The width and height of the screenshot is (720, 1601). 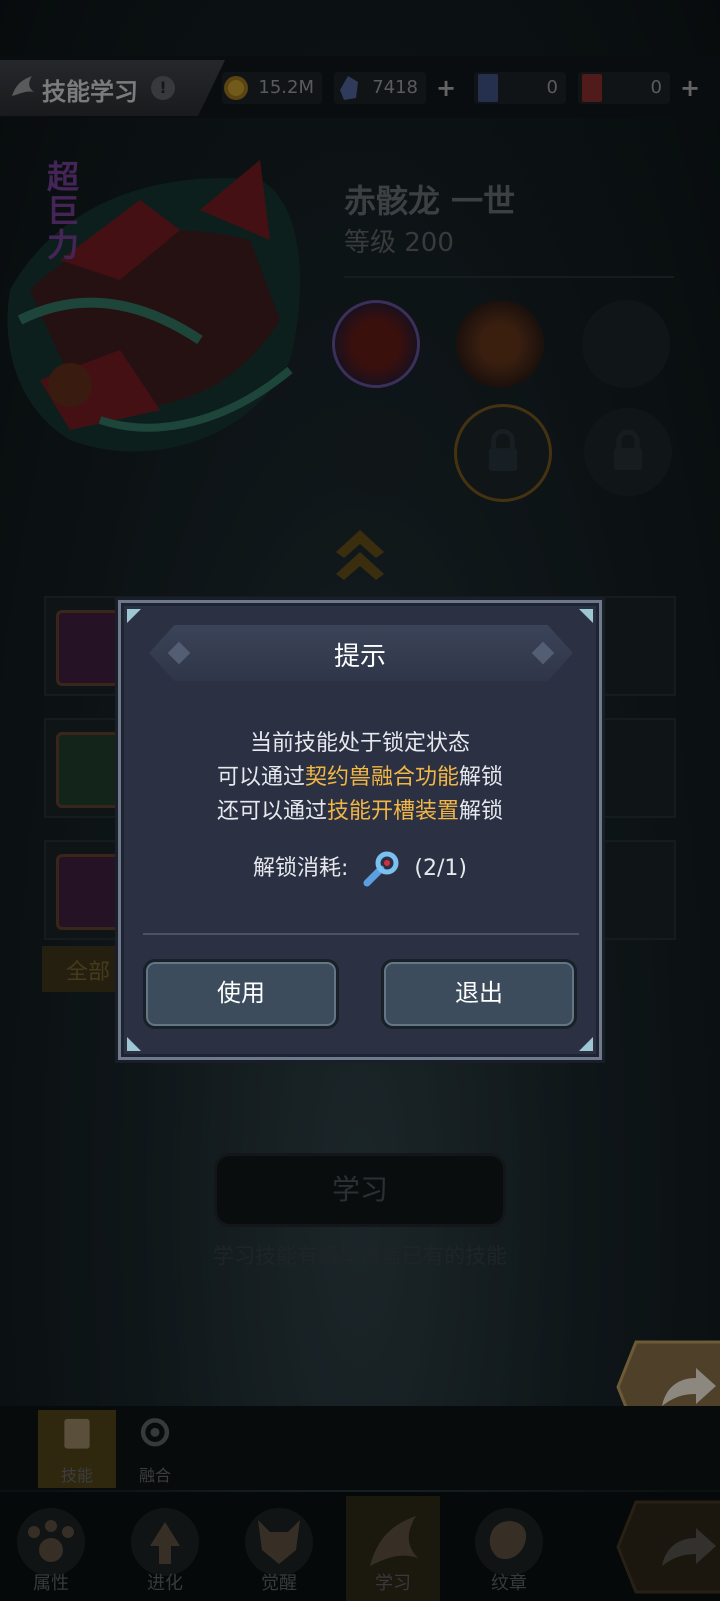 I want to click on dialog-line-1: 当前技能处于锁定状态, so click(x=359, y=743).